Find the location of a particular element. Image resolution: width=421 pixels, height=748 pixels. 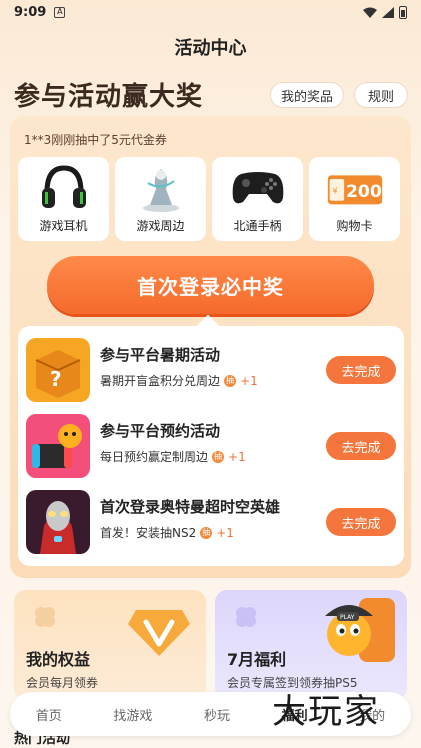

task-desc: 每日预约赢定制周边 is located at coordinates (154, 457).